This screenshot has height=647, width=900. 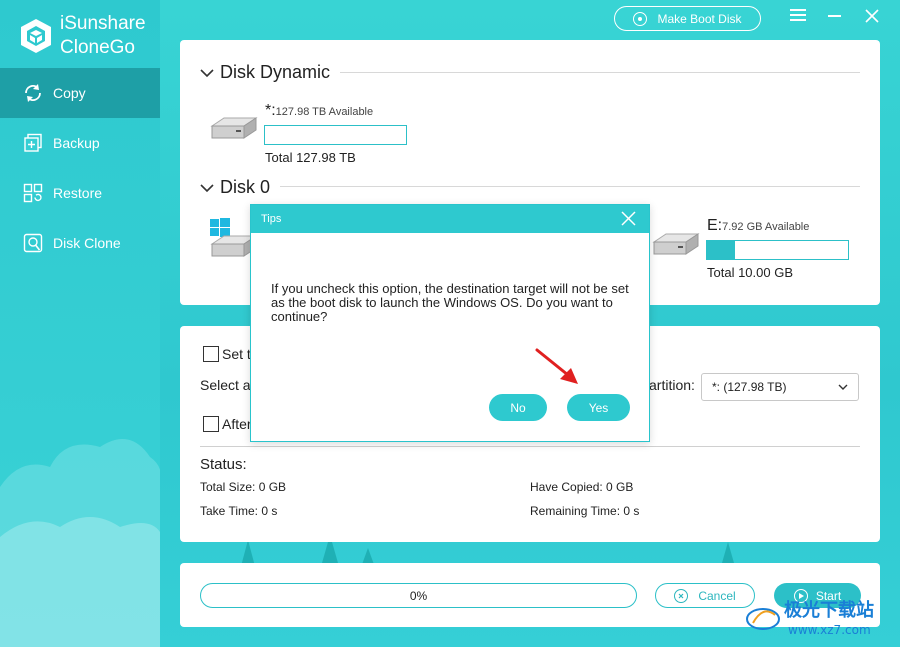 I want to click on make-boot-disk-label: Make Boot Disk, so click(x=699, y=18).